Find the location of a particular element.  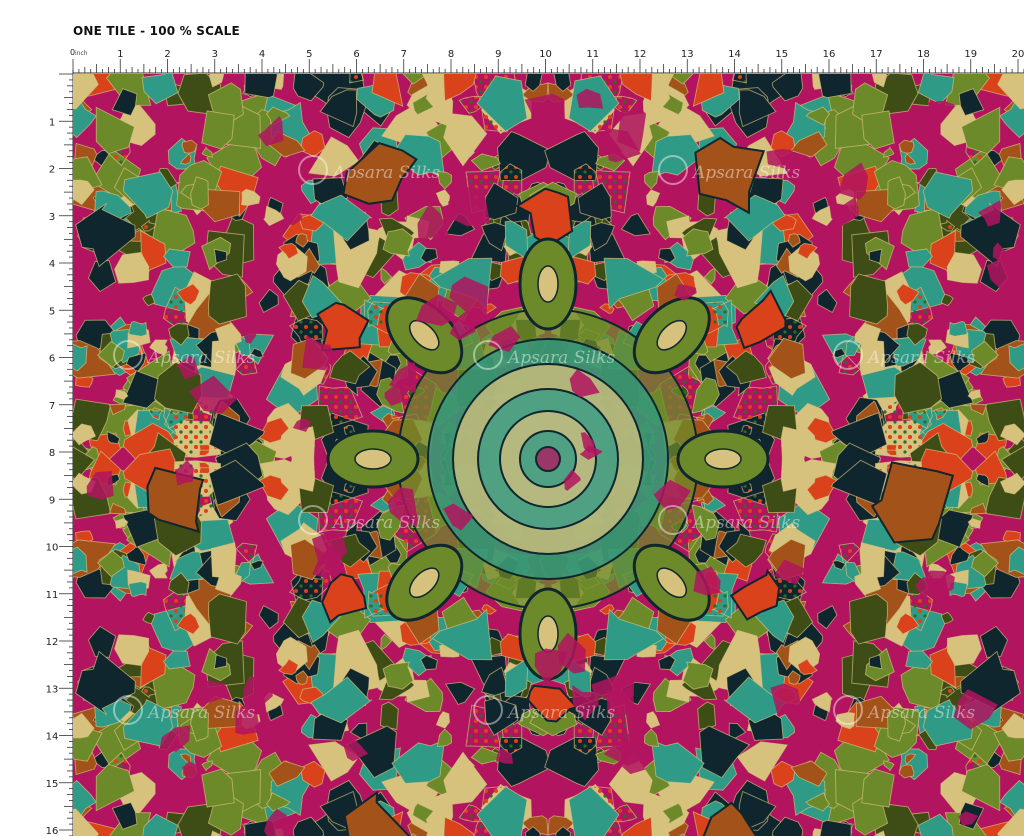

vertical-ruler: 12345678910111213141516 is located at coordinates (60, 453).